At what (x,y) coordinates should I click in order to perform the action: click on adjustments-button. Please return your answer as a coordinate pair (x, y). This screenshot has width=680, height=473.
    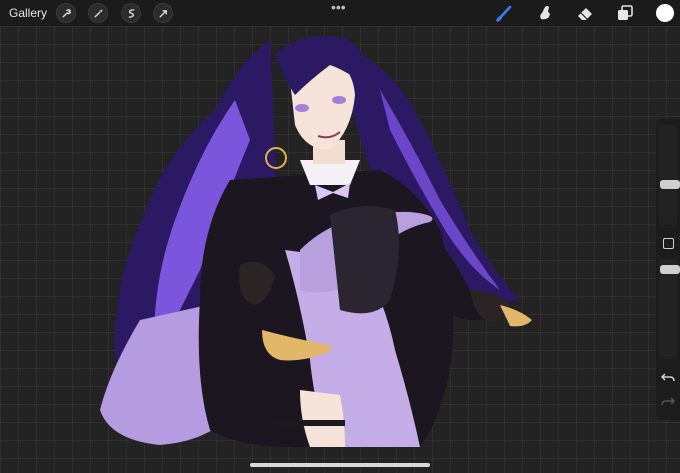
    Looking at the image, I should click on (98, 13).